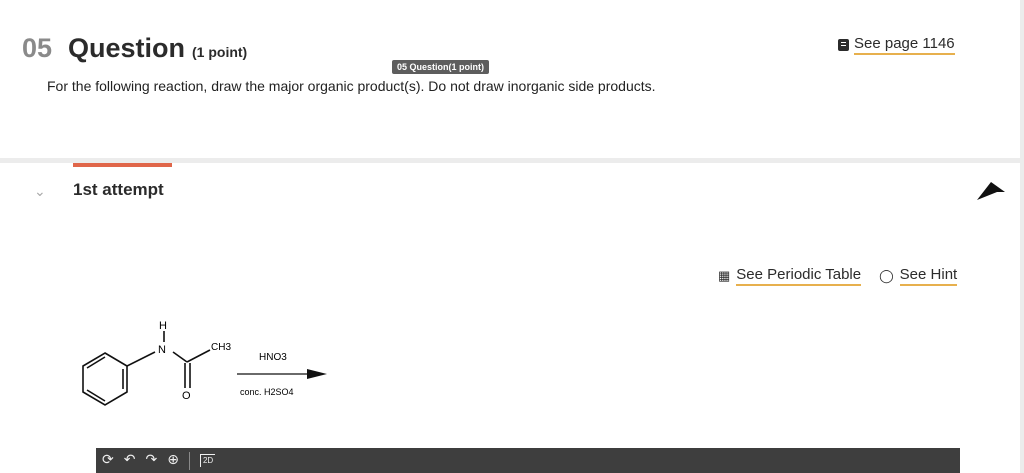 The width and height of the screenshot is (1024, 473). What do you see at coordinates (118, 190) in the screenshot?
I see `attempt-label: 1st attempt` at bounding box center [118, 190].